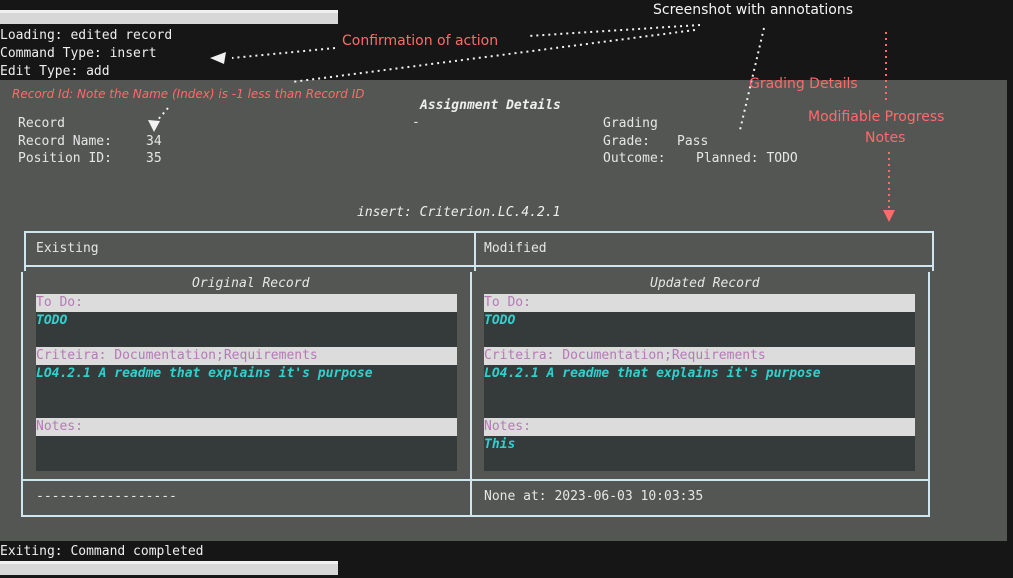  Describe the element at coordinates (515, 248) in the screenshot. I see `modified-header: Modified` at that location.